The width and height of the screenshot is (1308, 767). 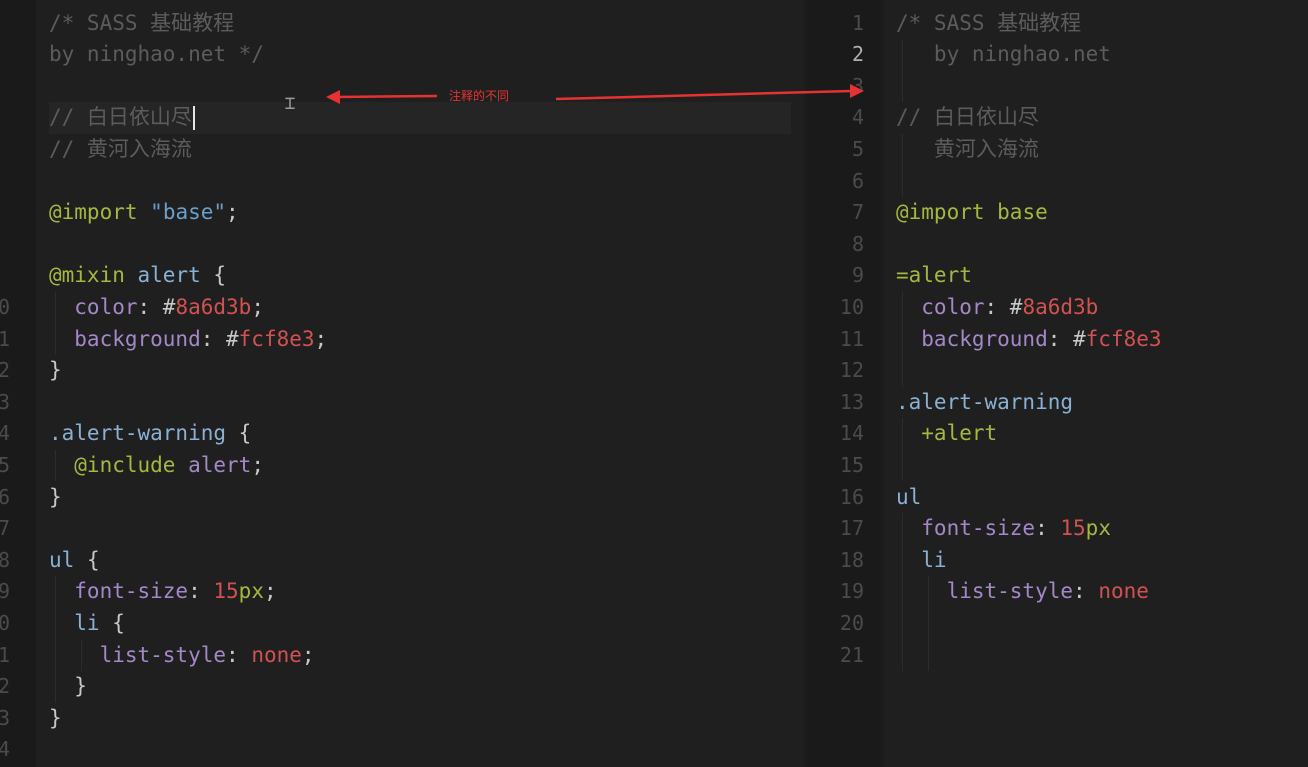 What do you see at coordinates (967, 117) in the screenshot?
I see `code-token: // 白日依山尽` at bounding box center [967, 117].